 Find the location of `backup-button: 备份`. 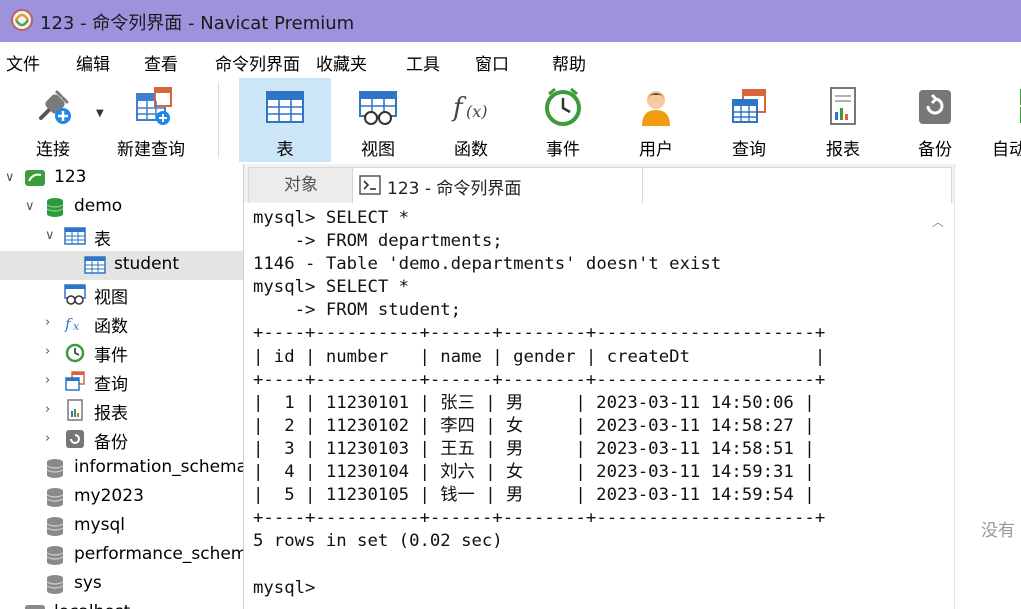

backup-button: 备份 is located at coordinates (935, 120).